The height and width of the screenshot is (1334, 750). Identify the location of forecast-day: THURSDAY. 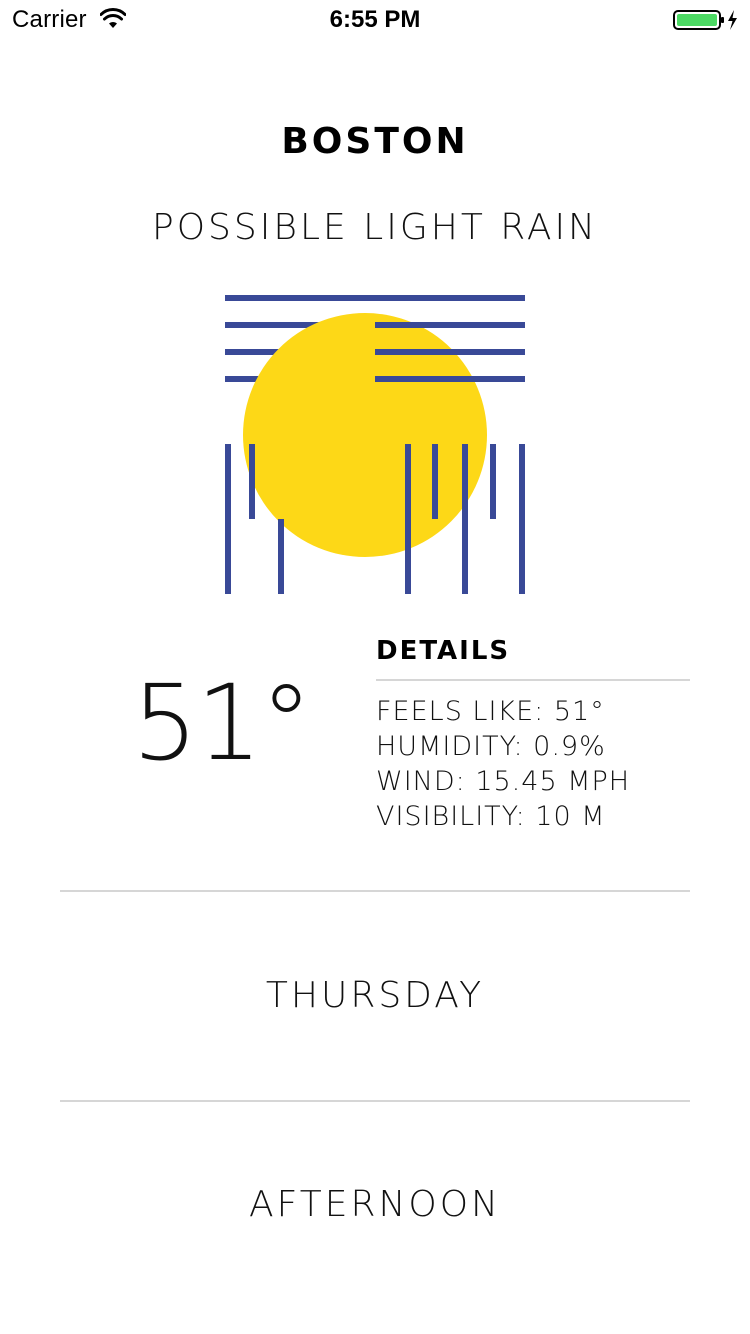
(375, 995).